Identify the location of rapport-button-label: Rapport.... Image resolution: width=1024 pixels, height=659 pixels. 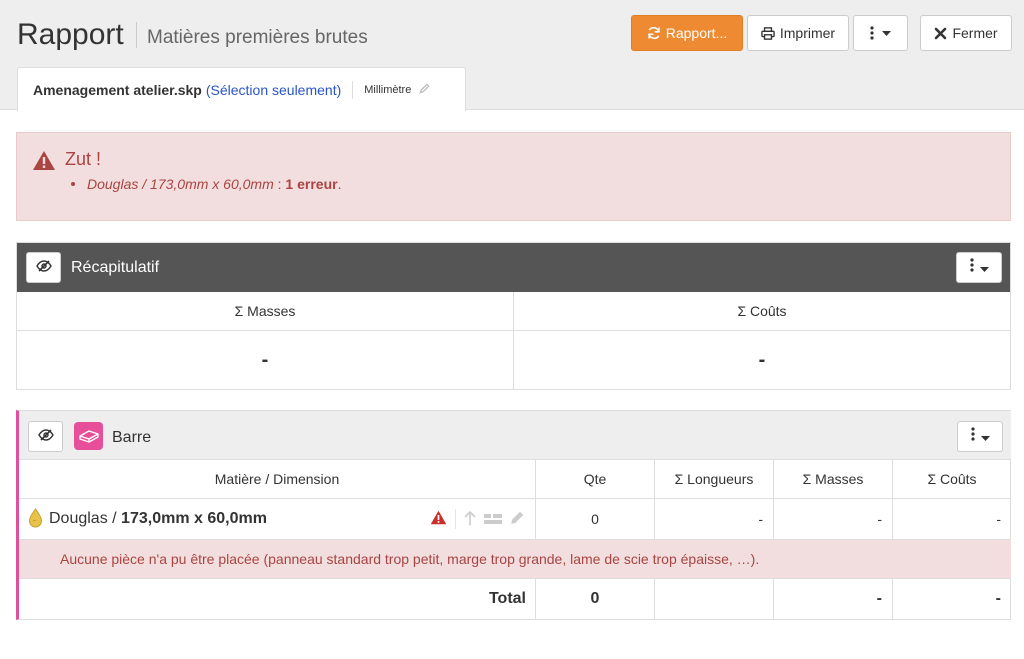
(696, 33).